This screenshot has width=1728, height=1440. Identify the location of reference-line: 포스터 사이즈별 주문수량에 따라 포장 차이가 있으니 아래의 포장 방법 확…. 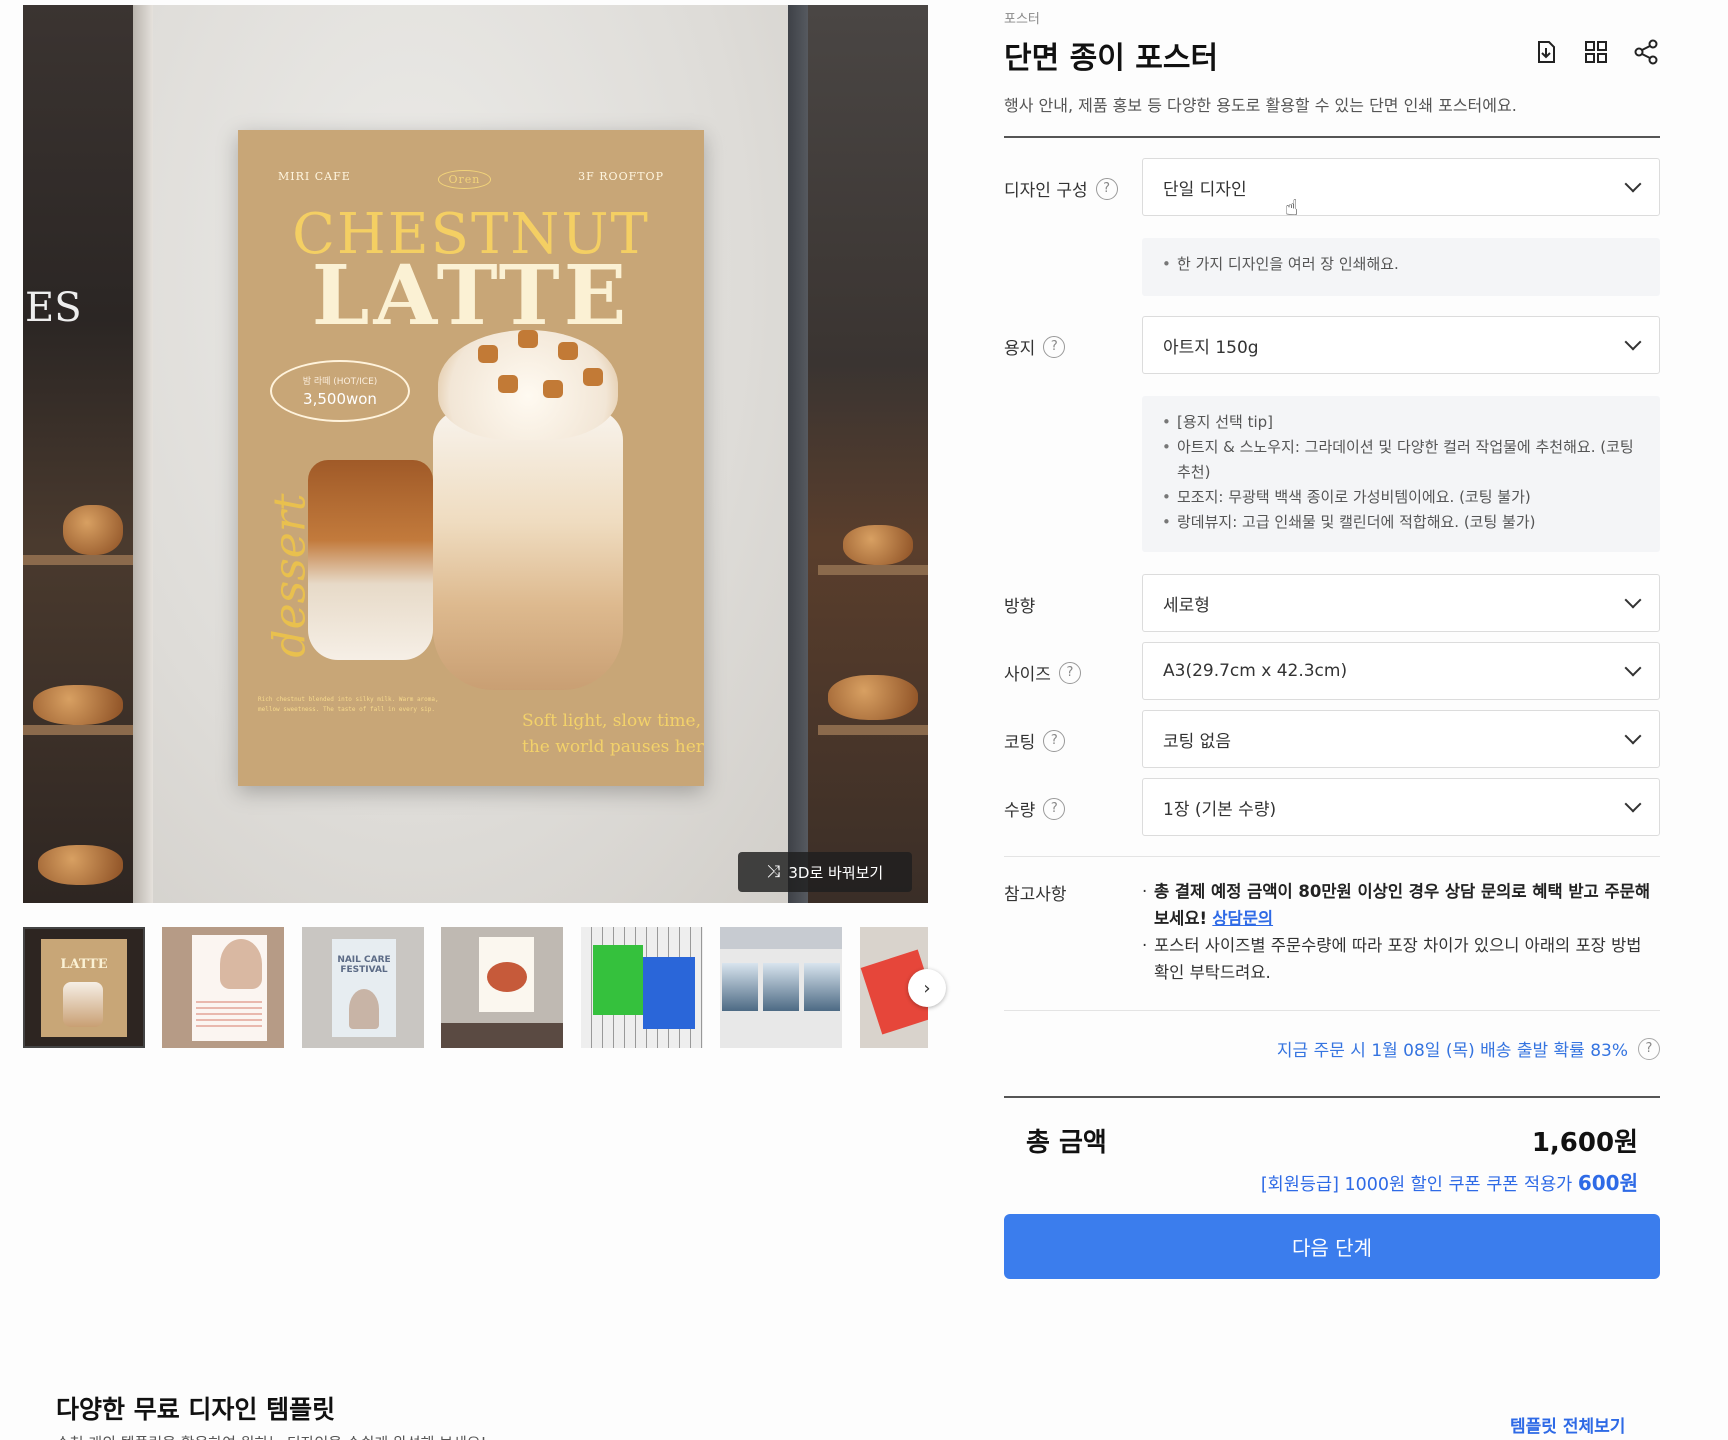
(1401, 959).